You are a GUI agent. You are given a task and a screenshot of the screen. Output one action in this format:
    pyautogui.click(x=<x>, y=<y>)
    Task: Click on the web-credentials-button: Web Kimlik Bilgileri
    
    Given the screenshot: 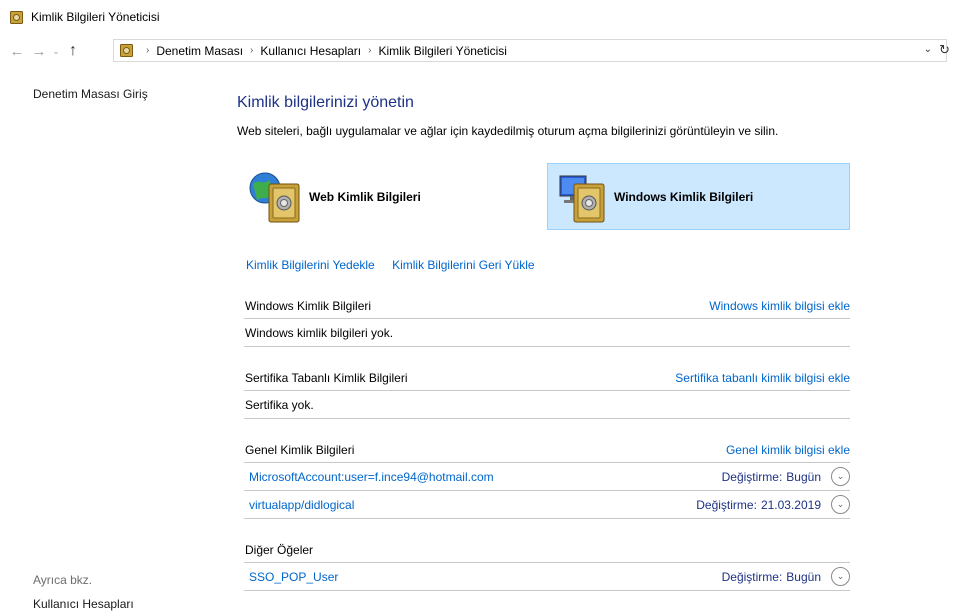 What is the action you would take?
    pyautogui.click(x=389, y=196)
    